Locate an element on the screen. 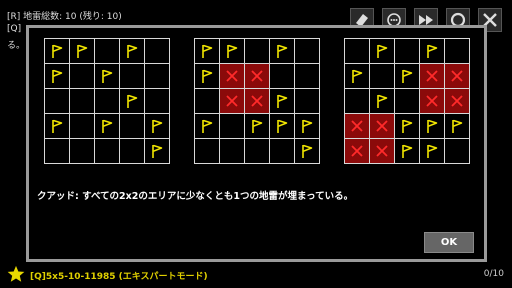  header-line-3: る。 is located at coordinates (16, 46).